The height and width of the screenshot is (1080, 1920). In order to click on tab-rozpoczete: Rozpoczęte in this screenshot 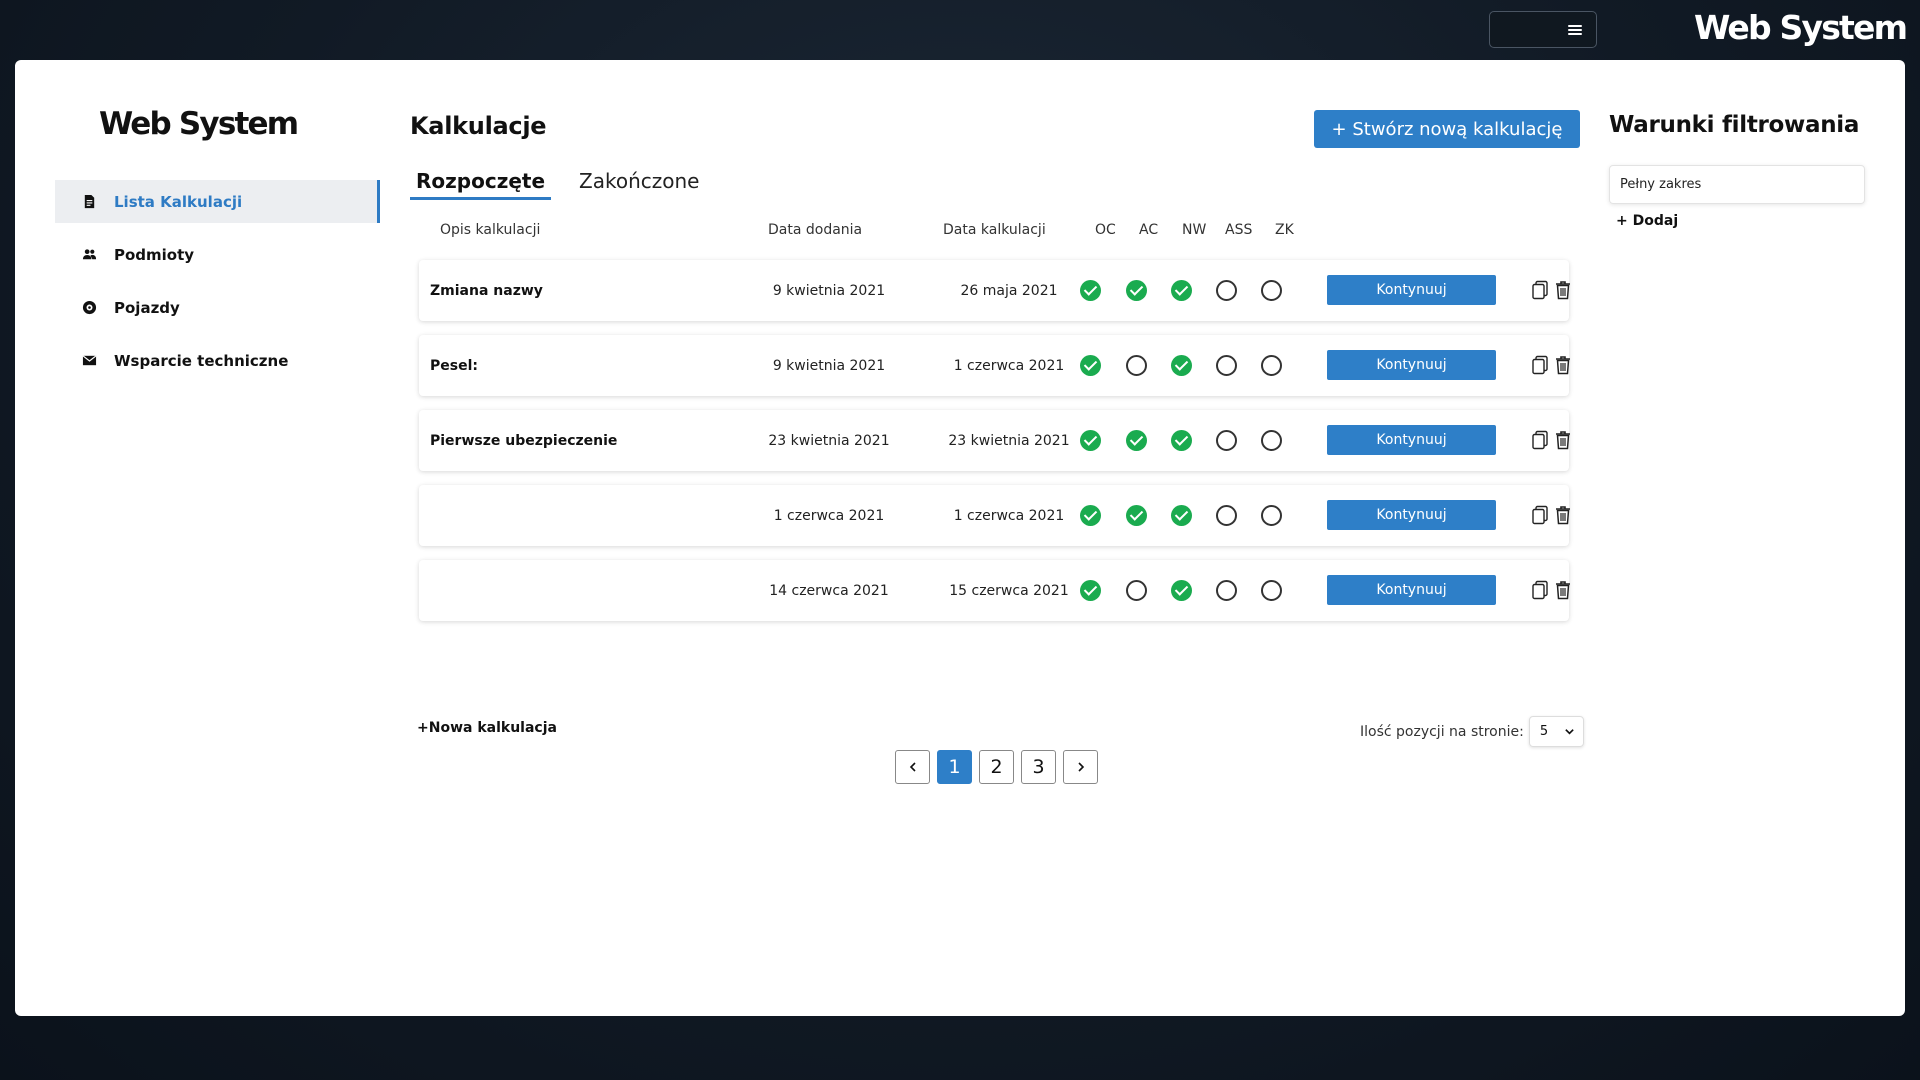, I will do `click(481, 184)`.